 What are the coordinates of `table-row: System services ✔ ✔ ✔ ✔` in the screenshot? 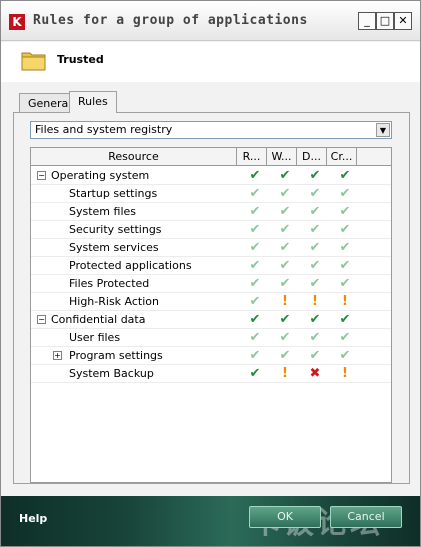 It's located at (211, 248).